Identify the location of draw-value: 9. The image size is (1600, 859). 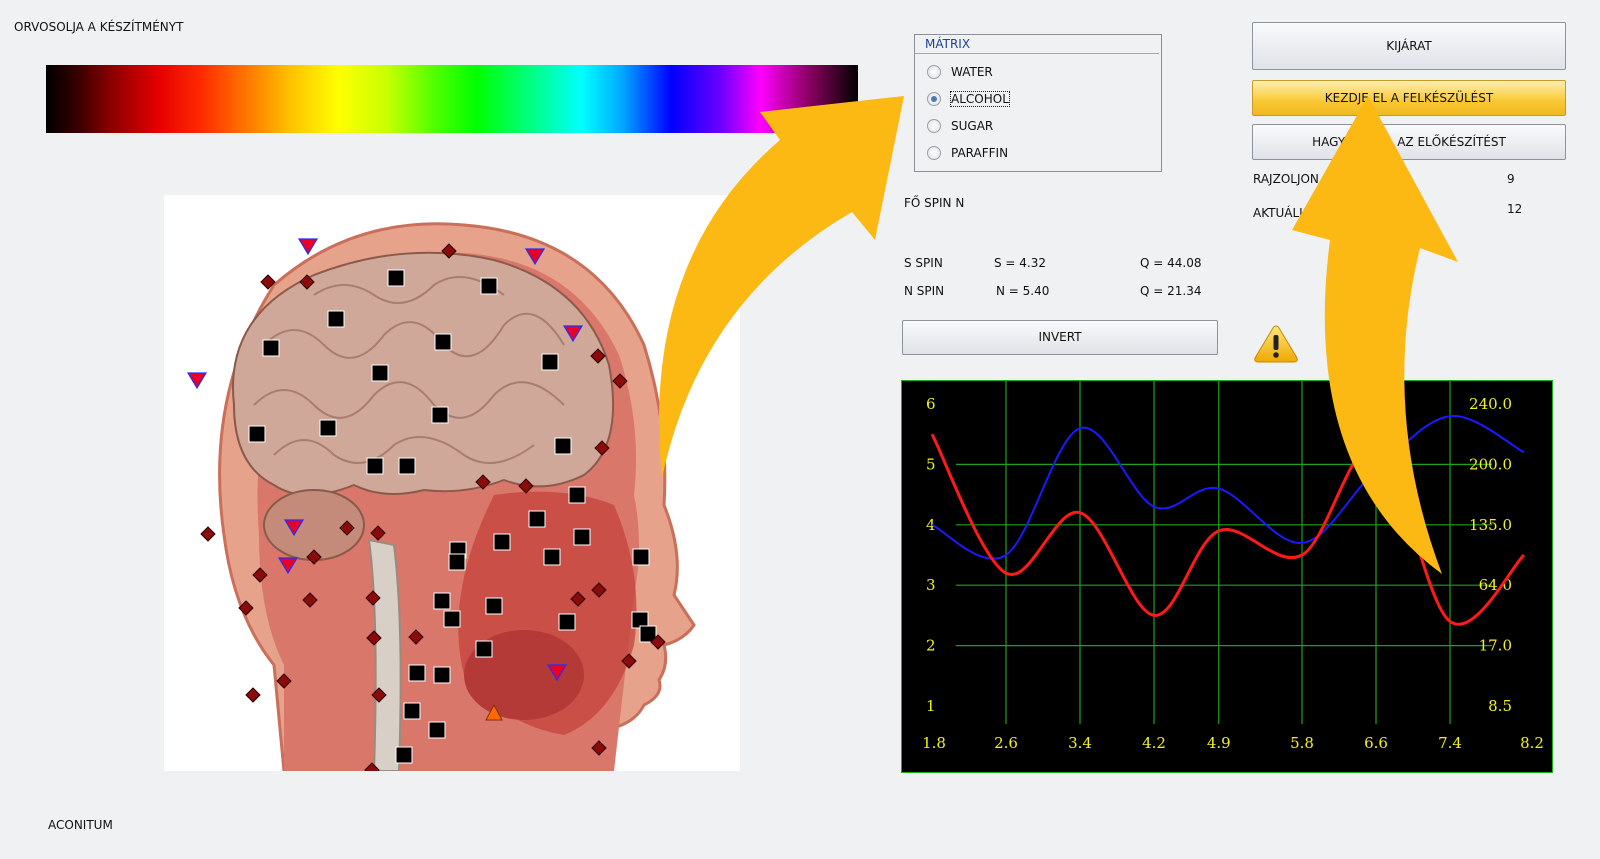
(1511, 179).